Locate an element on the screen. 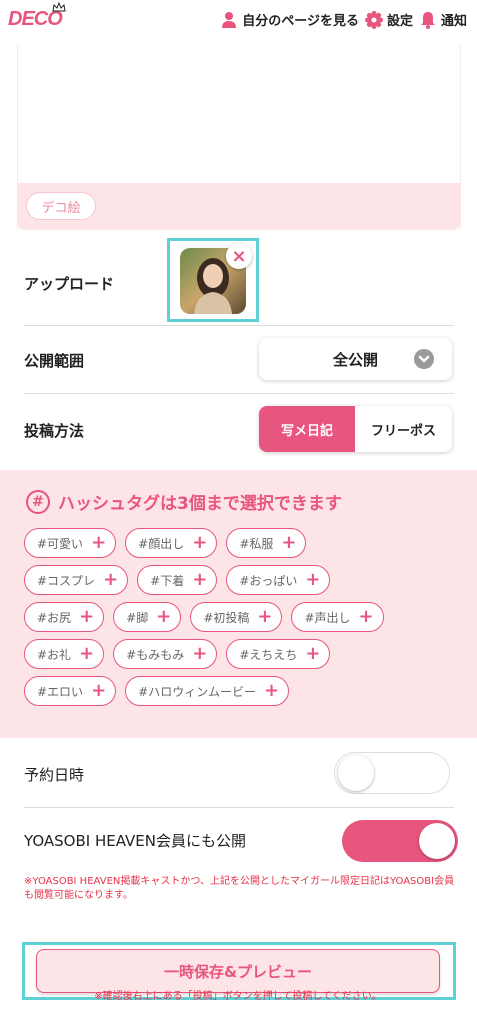  hashtag-chip: #ハロウィンムービー + is located at coordinates (207, 691).